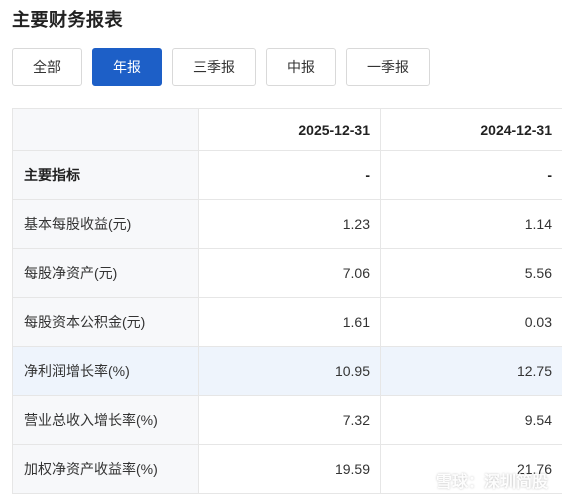 The width and height of the screenshot is (562, 500). I want to click on table-row-highlighted: 净利润增长率(%) 10.95 12.75, so click(287, 371).